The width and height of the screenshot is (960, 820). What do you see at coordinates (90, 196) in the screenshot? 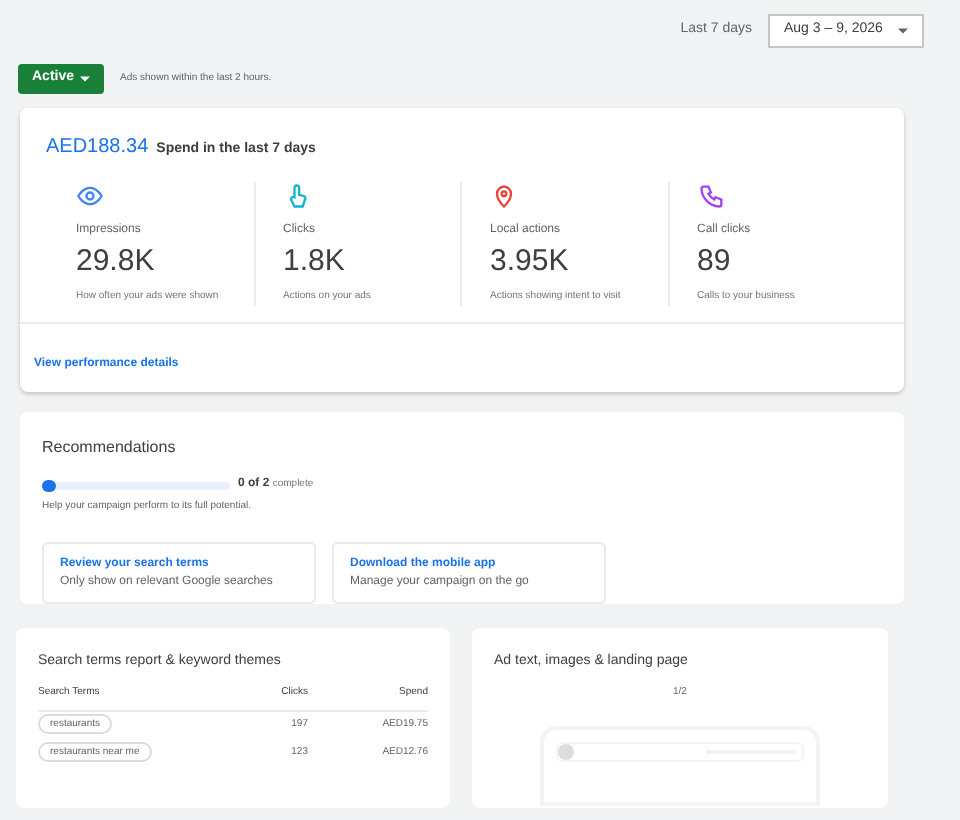
I see `eye-icon` at bounding box center [90, 196].